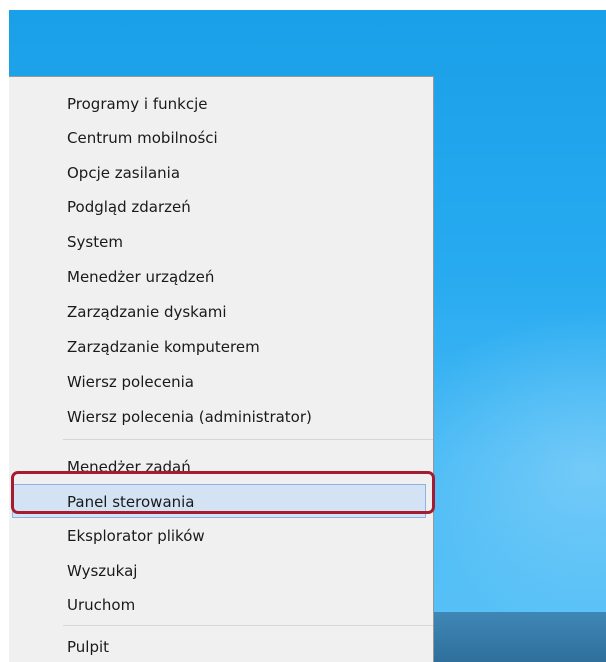  What do you see at coordinates (221, 571) in the screenshot?
I see `menu-item-search: Wyszukaj` at bounding box center [221, 571].